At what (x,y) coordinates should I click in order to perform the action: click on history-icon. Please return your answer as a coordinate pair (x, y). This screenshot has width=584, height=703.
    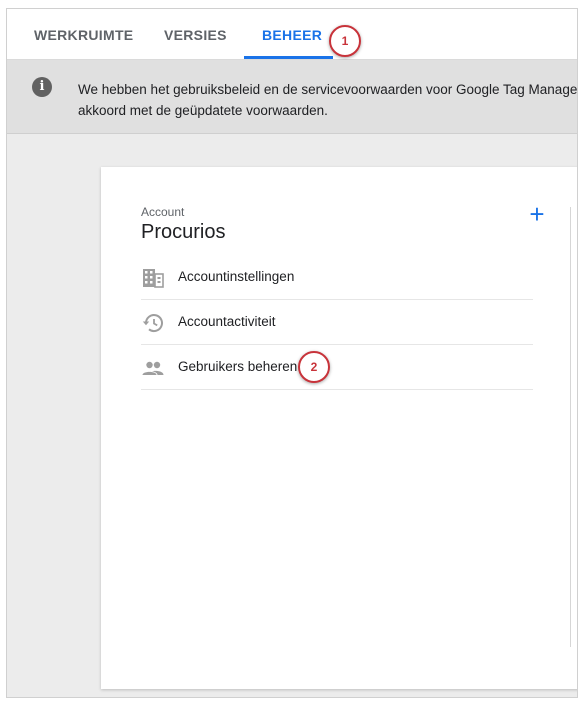
    Looking at the image, I should click on (152, 323).